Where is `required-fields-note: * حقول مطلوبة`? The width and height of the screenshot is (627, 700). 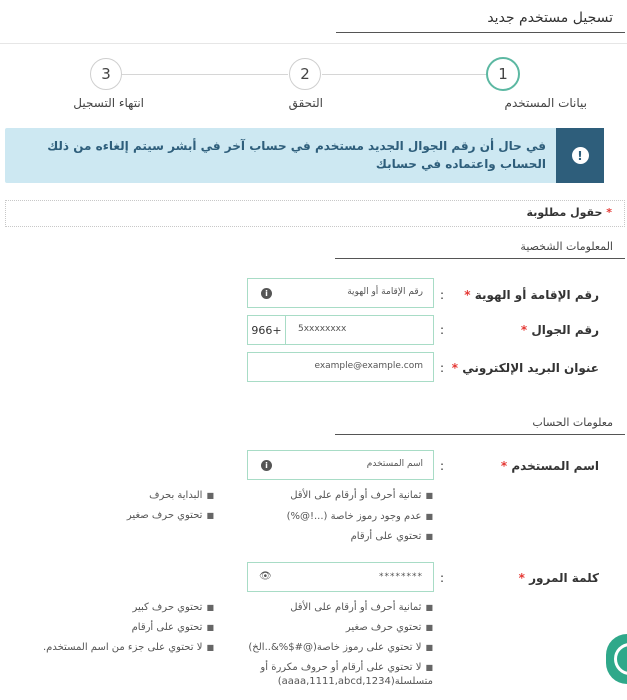 required-fields-note: * حقول مطلوبة is located at coordinates (315, 213).